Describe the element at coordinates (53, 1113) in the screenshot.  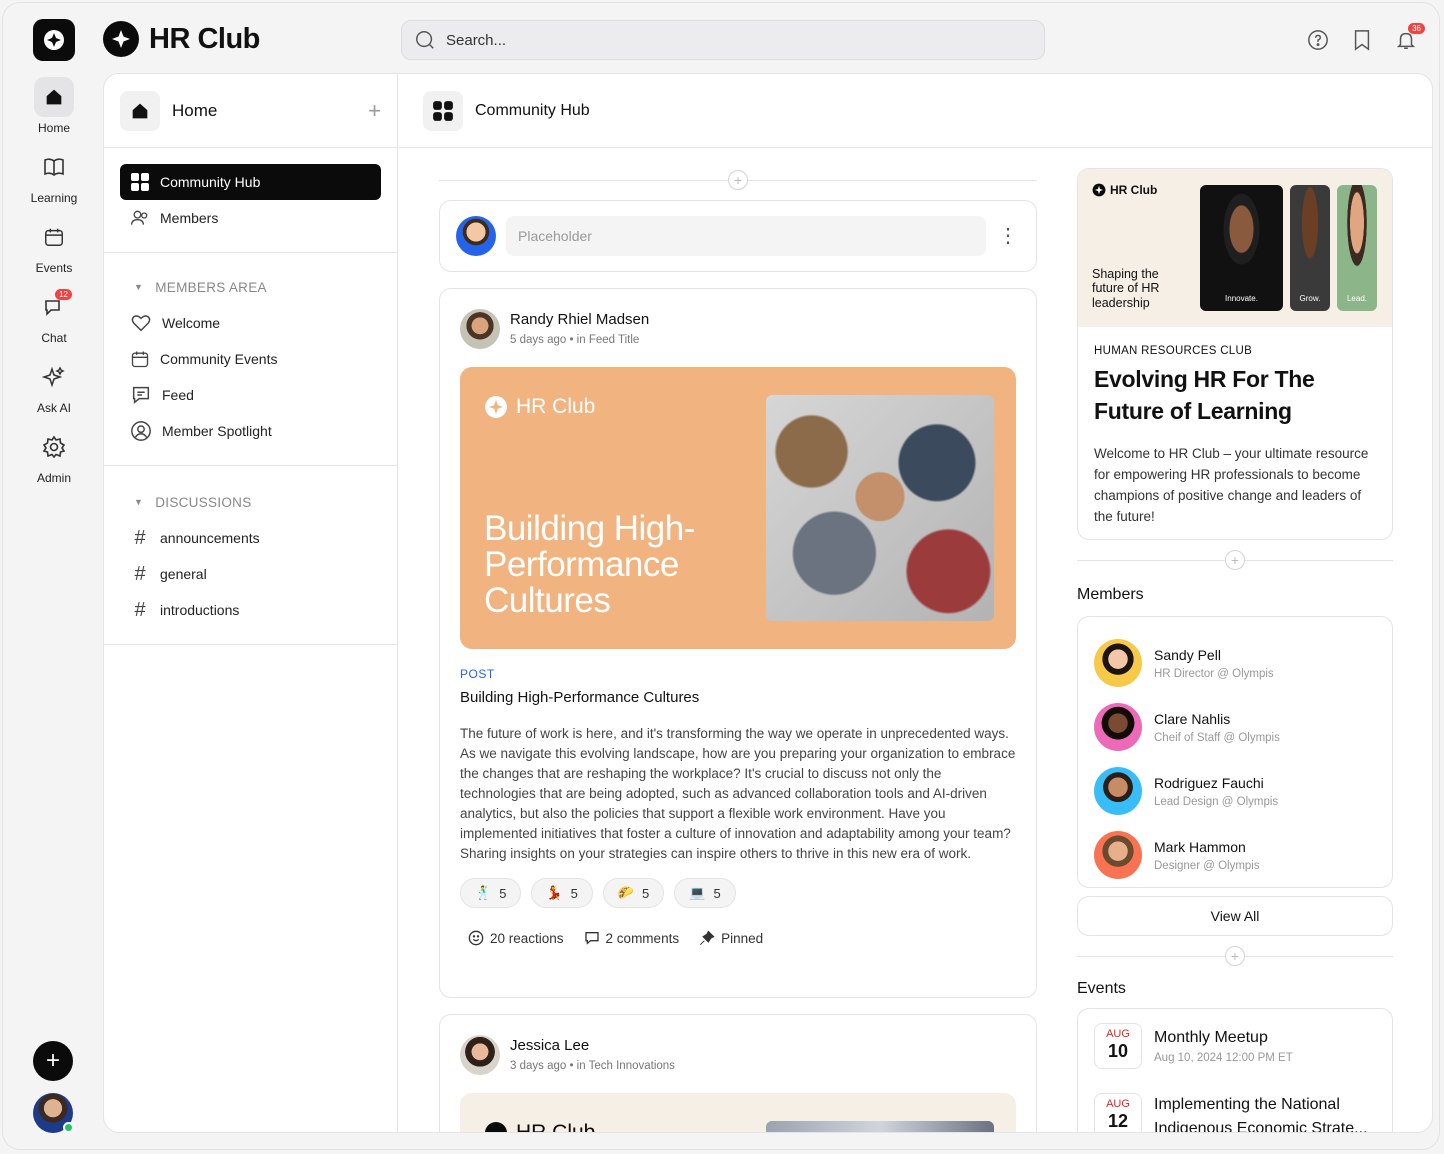
I see `user-avatar` at that location.